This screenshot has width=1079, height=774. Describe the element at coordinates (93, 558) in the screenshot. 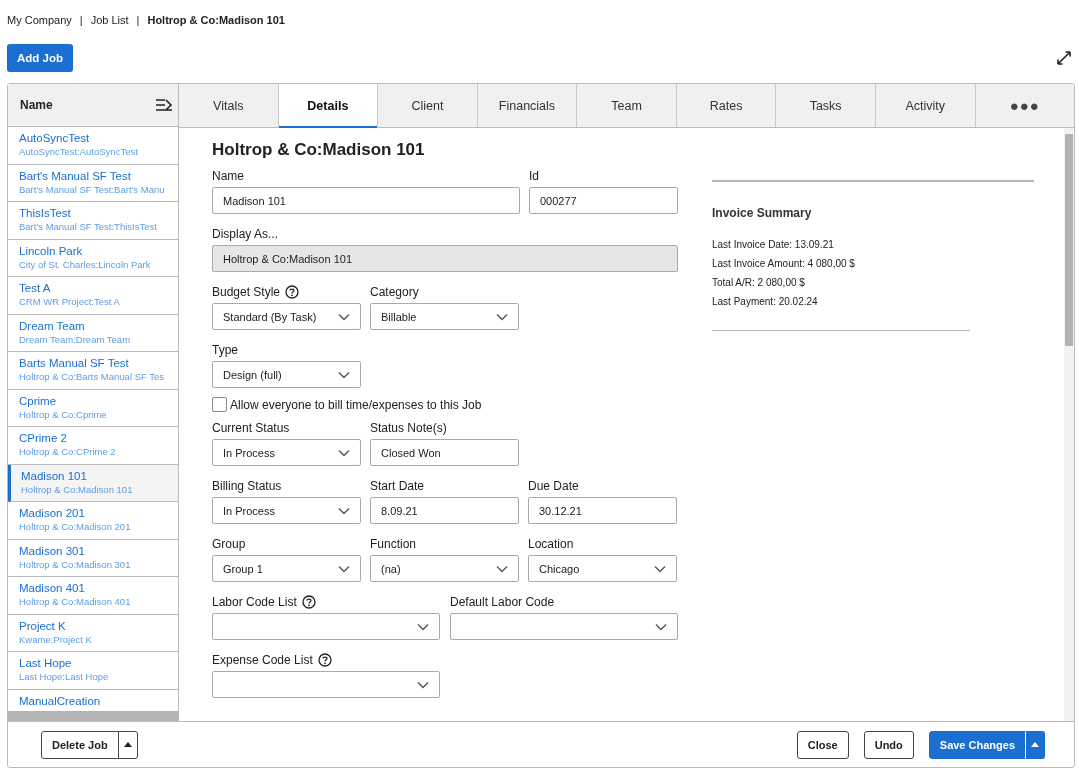

I see `job-list-item: Madison 301 Holtrop & Co:Madison 301` at that location.